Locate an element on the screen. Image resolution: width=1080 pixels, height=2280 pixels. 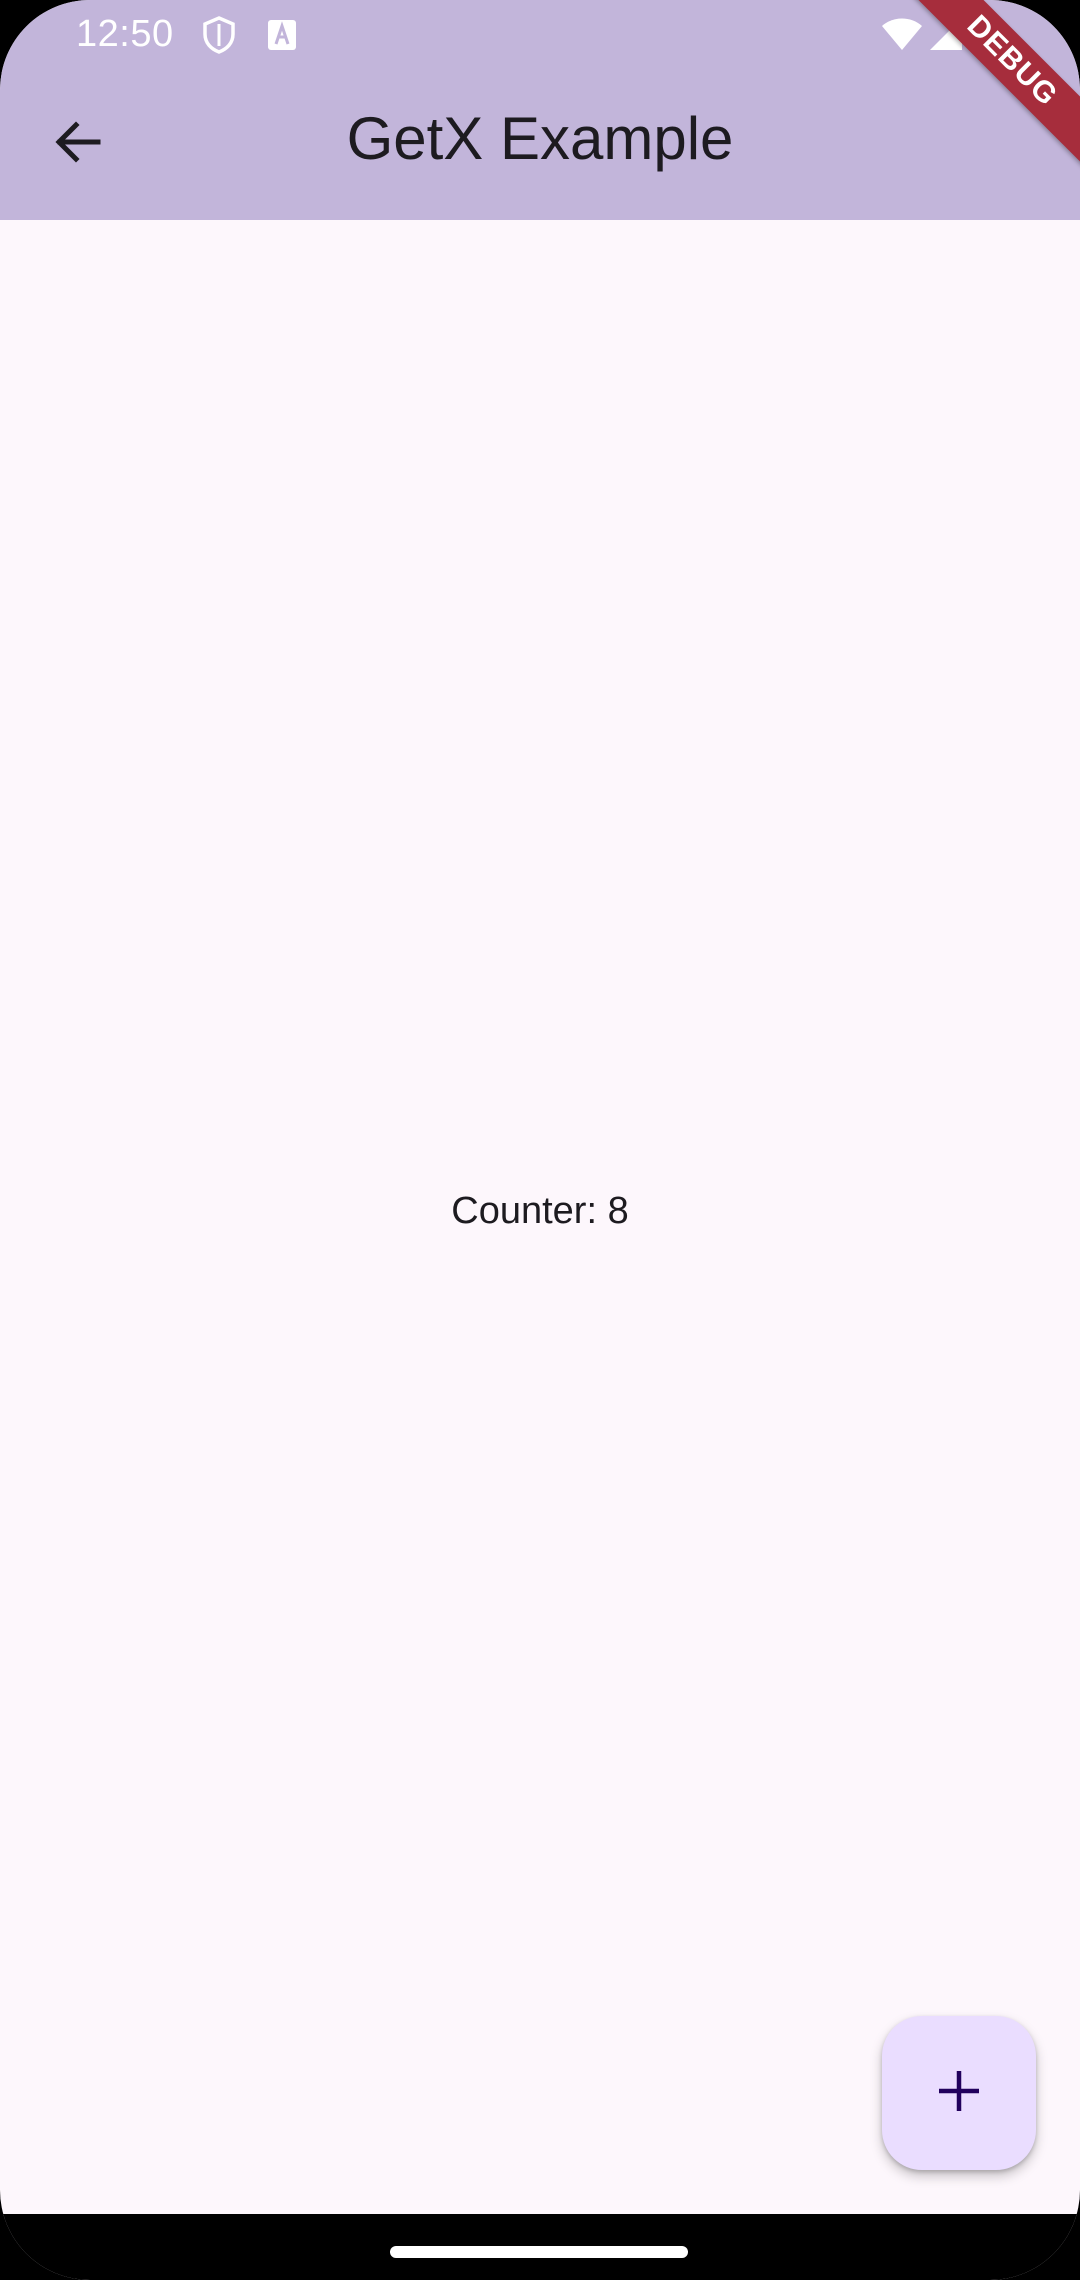
increment-fab-button is located at coordinates (959, 2093).